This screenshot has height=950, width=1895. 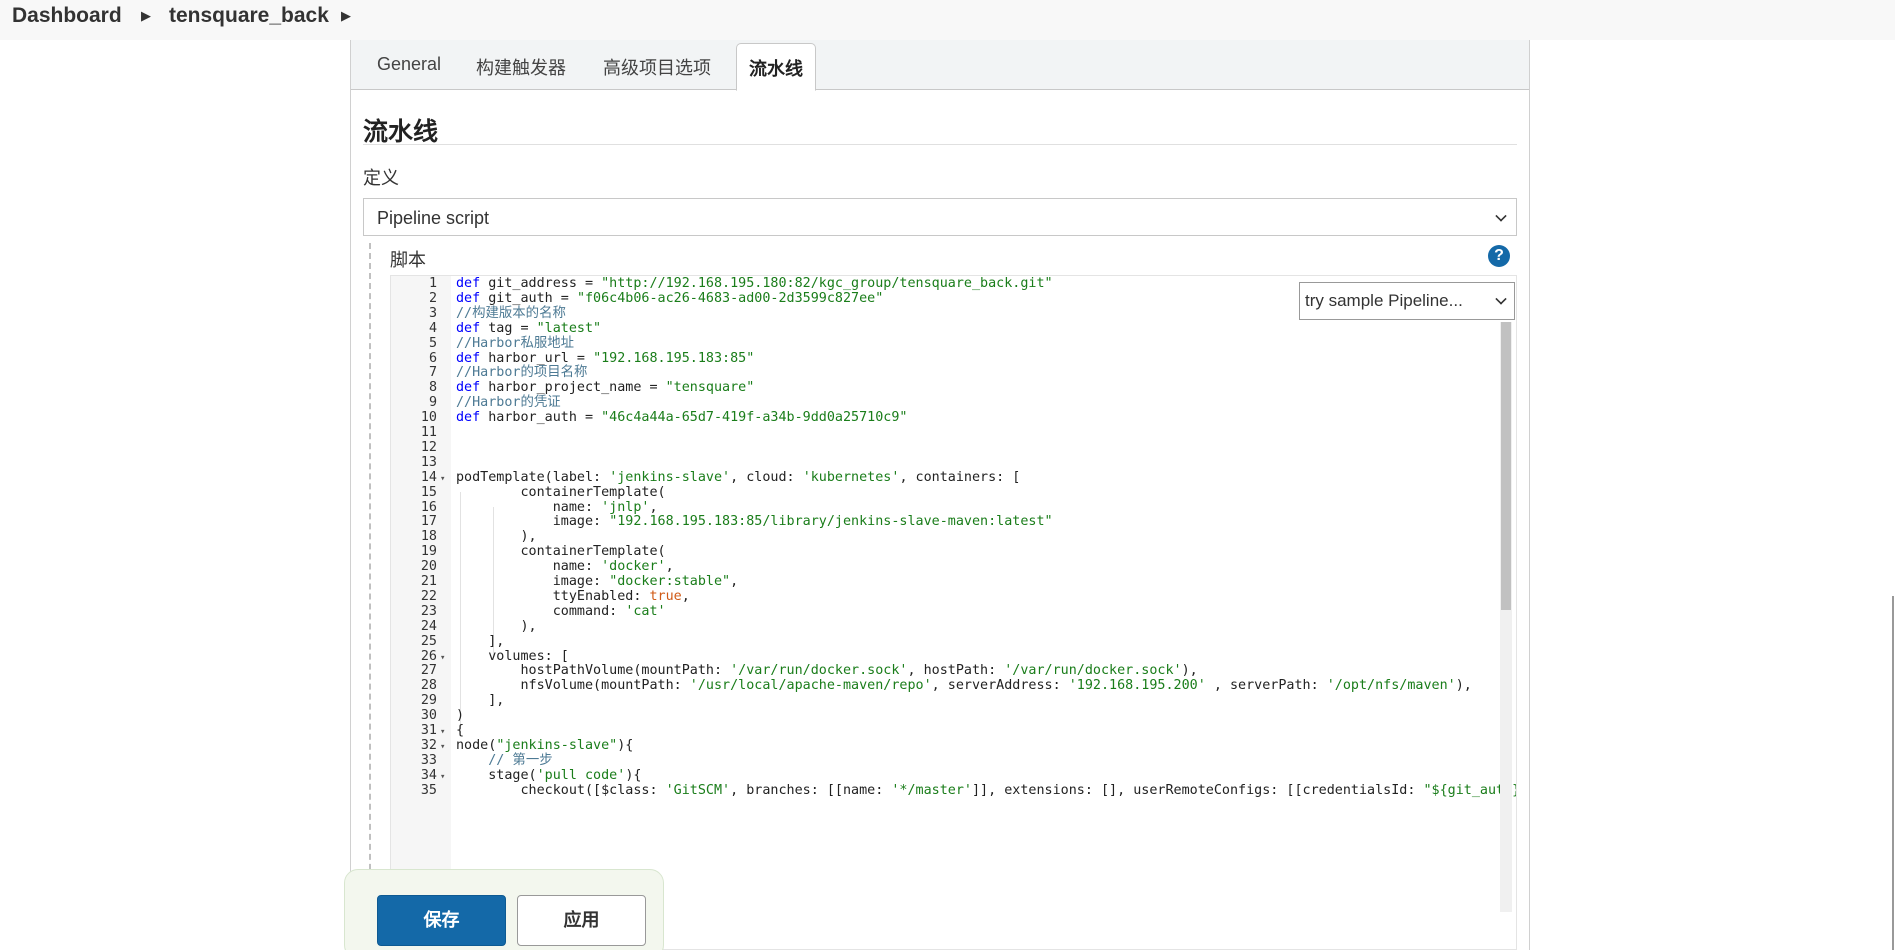 What do you see at coordinates (521, 67) in the screenshot?
I see `tab-build-triggers: 构建触发器` at bounding box center [521, 67].